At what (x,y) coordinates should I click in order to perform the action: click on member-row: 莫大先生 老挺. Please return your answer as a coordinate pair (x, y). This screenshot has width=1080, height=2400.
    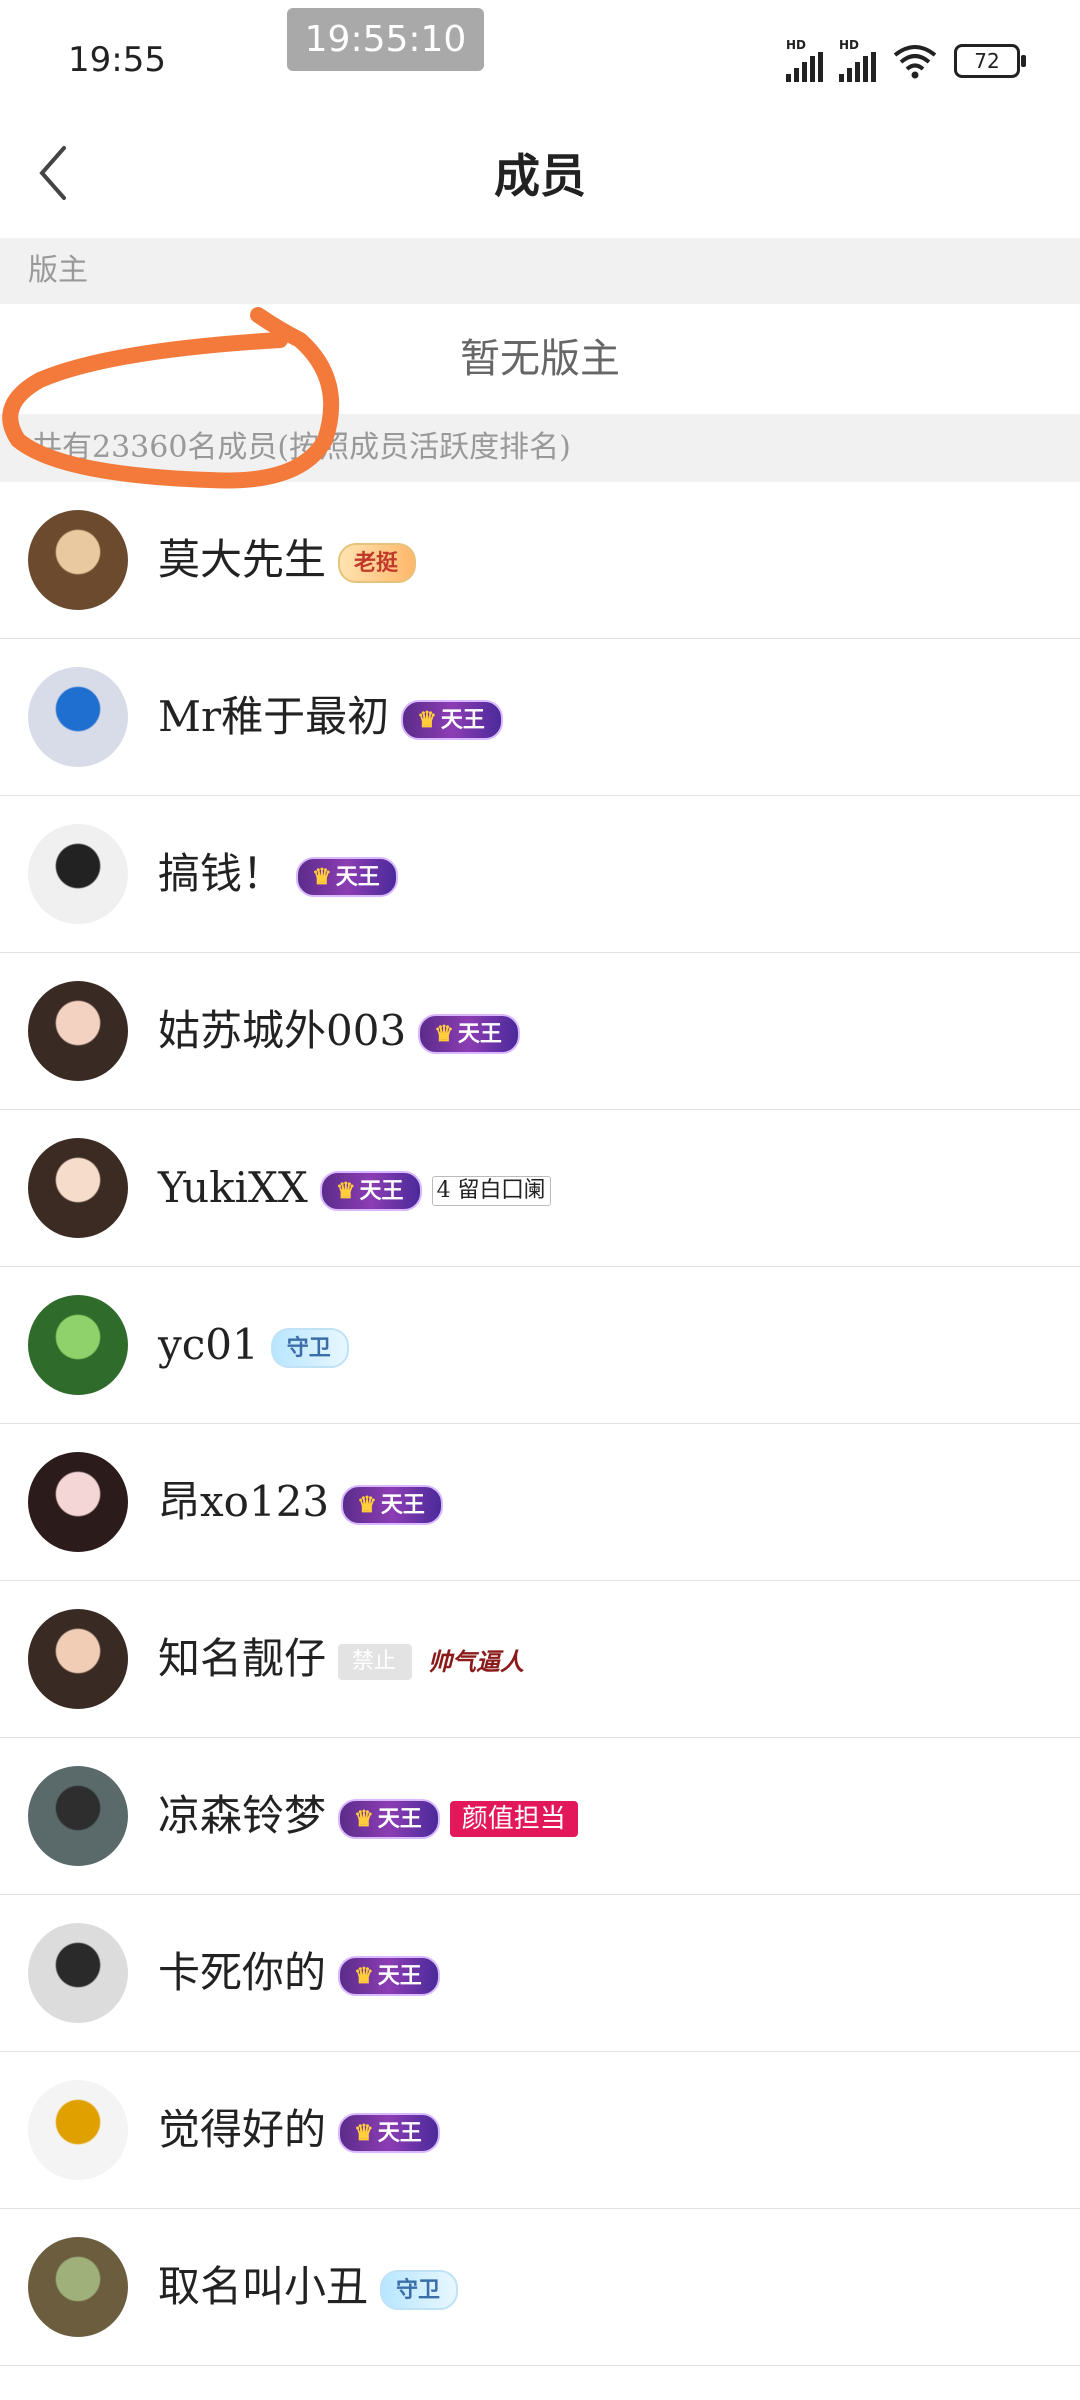
    Looking at the image, I should click on (540, 560).